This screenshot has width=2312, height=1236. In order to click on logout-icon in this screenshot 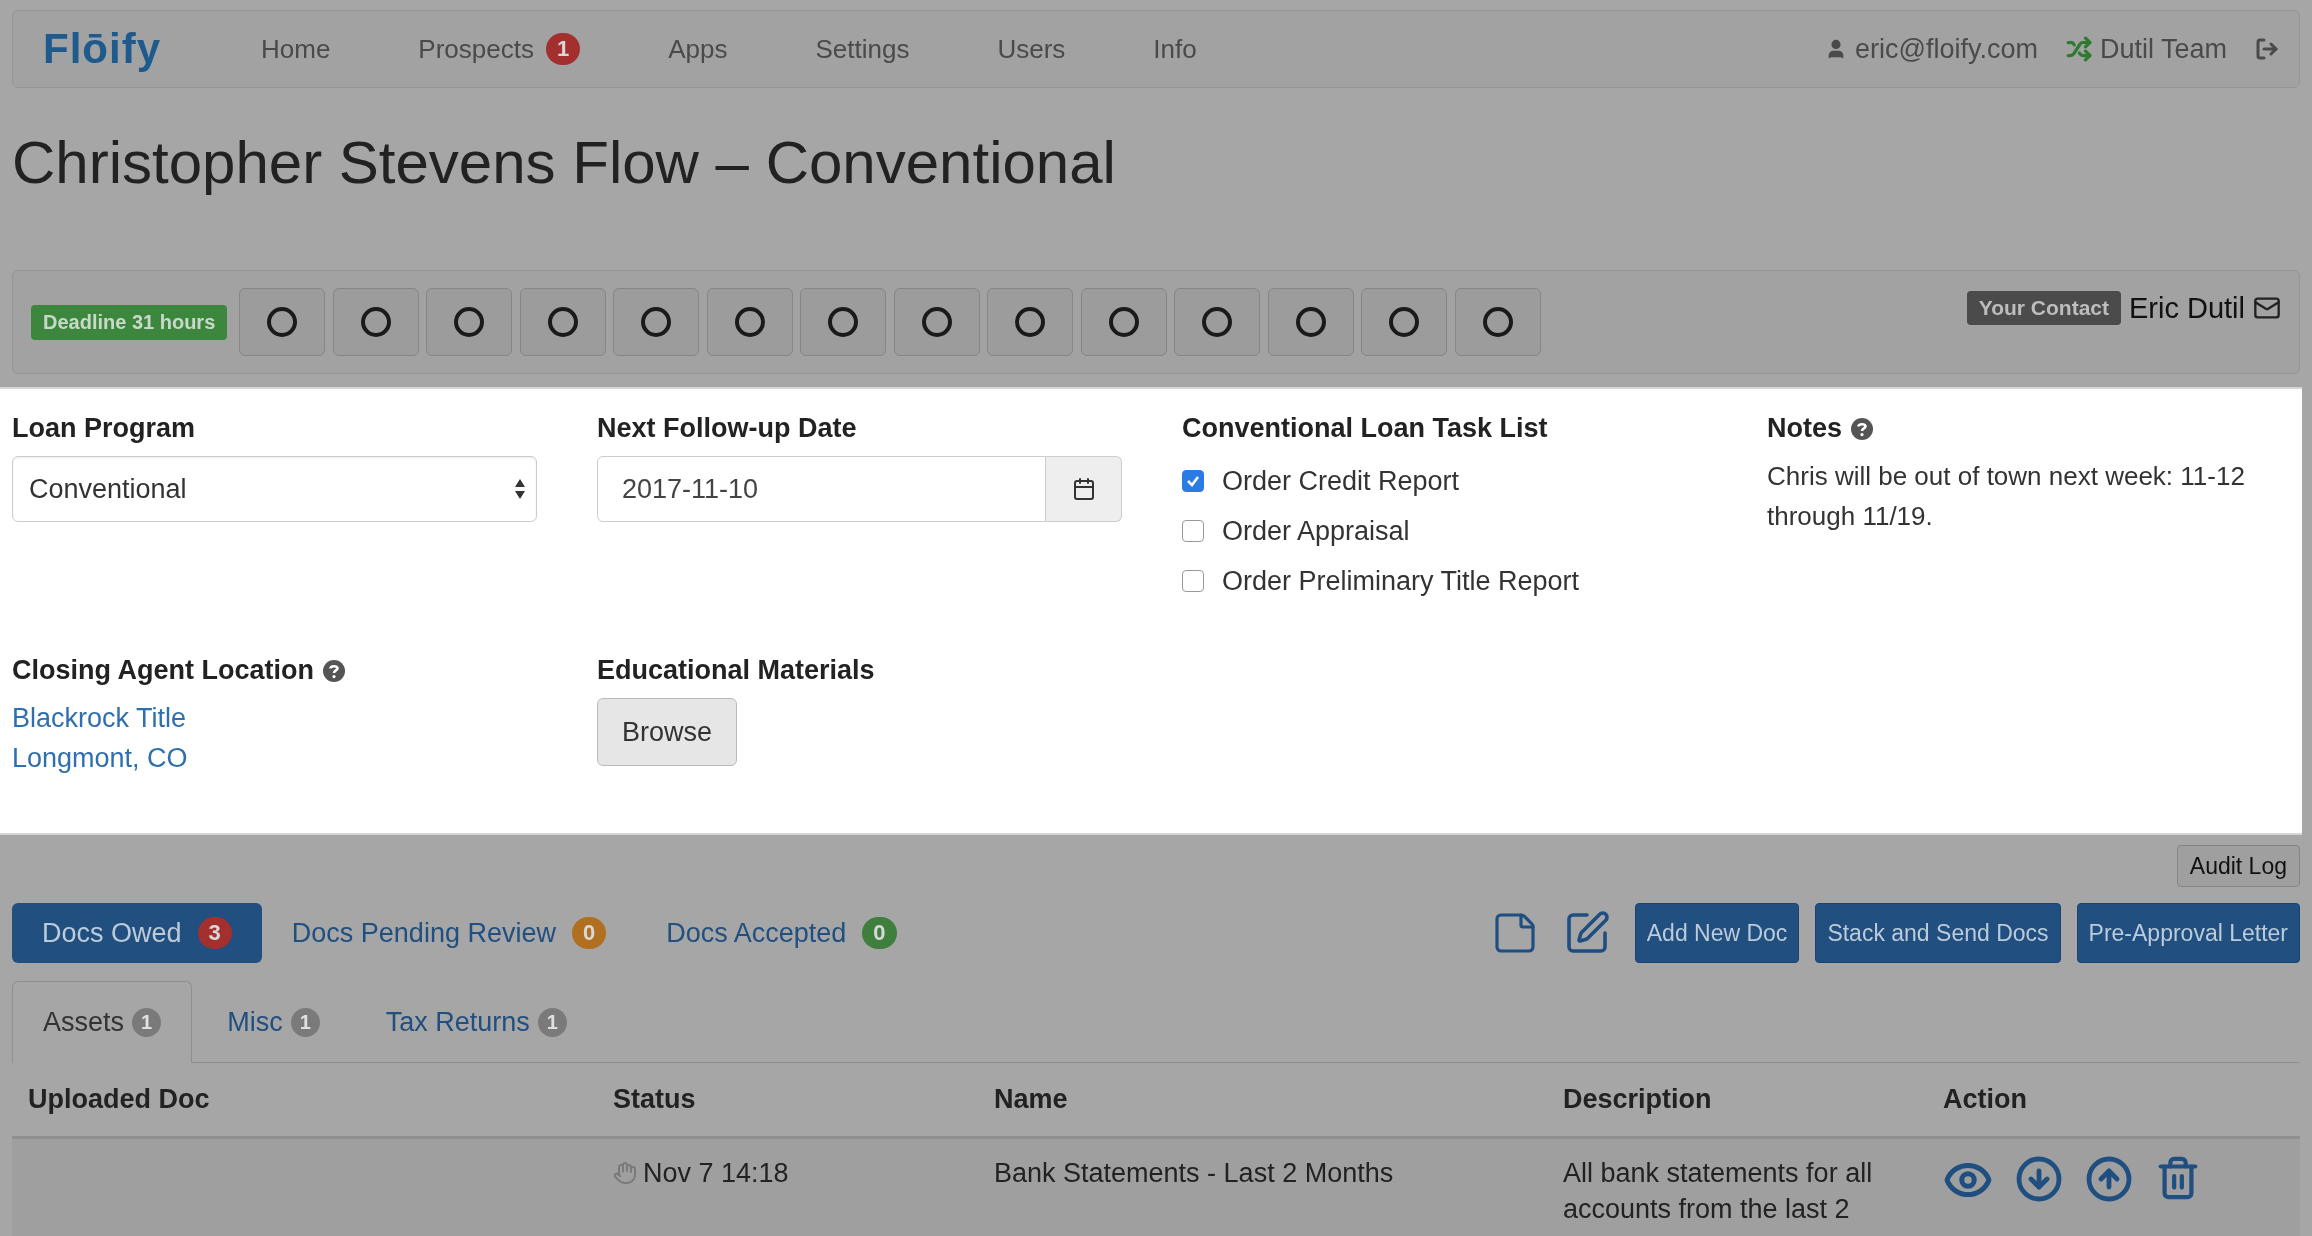, I will do `click(2267, 49)`.